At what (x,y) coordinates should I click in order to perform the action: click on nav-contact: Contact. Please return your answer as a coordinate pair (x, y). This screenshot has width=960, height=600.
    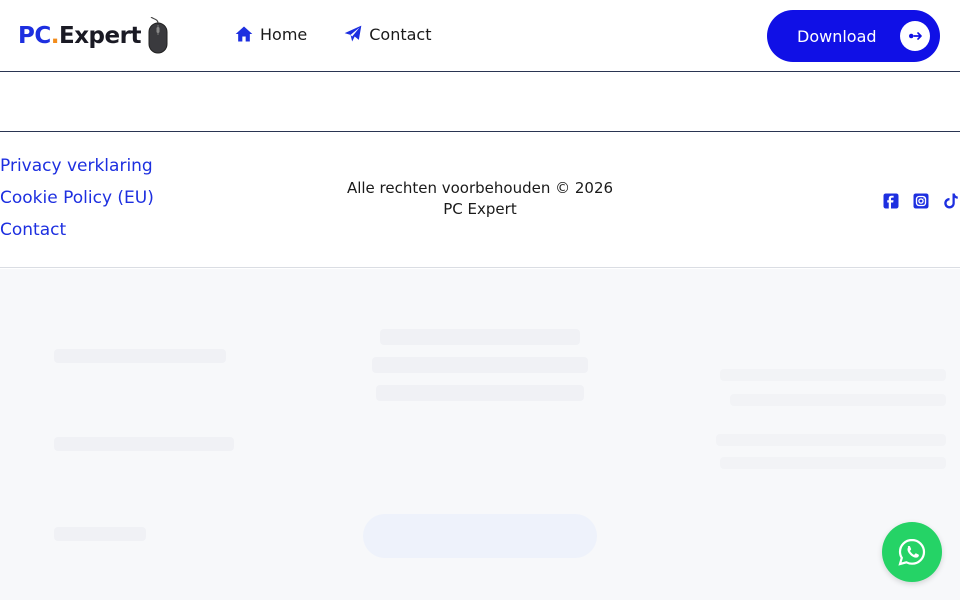
    Looking at the image, I should click on (387, 34).